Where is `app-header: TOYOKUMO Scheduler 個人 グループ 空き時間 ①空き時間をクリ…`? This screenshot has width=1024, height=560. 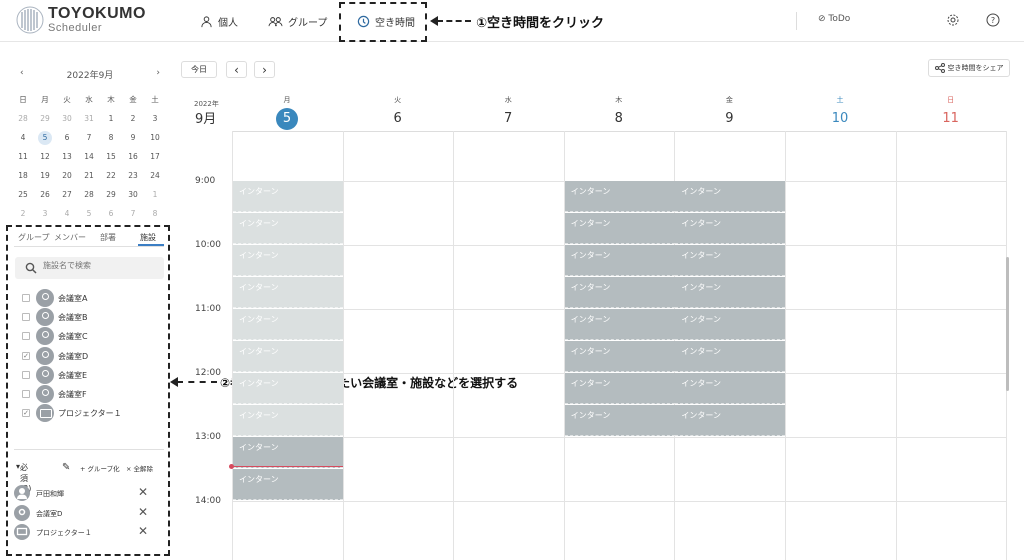
app-header: TOYOKUMO Scheduler 個人 グループ 空き時間 ①空き時間をクリ… is located at coordinates (512, 21).